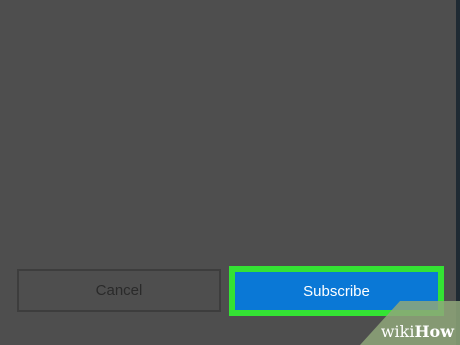 Image resolution: width=460 pixels, height=345 pixels. What do you see at coordinates (397, 331) in the screenshot?
I see `watermark-wiki: wiki` at bounding box center [397, 331].